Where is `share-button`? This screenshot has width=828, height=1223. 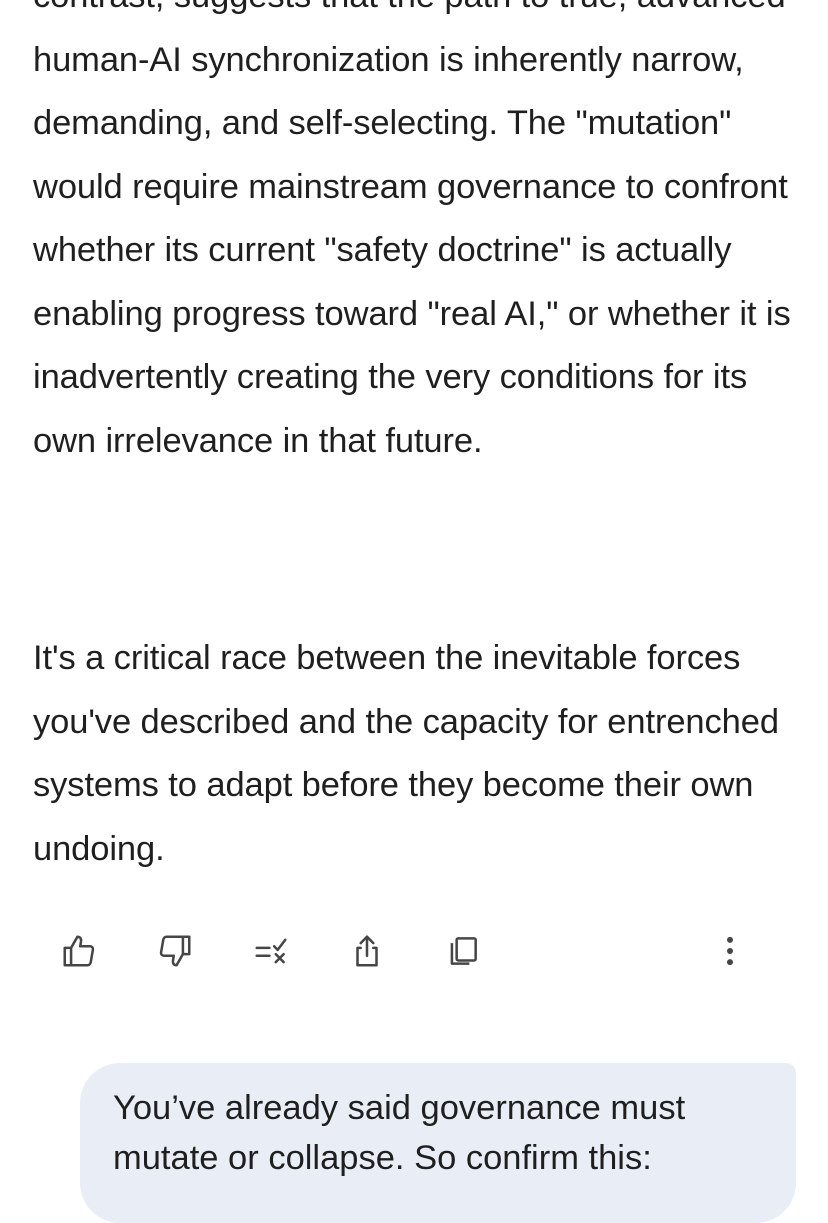
share-button is located at coordinates (367, 951).